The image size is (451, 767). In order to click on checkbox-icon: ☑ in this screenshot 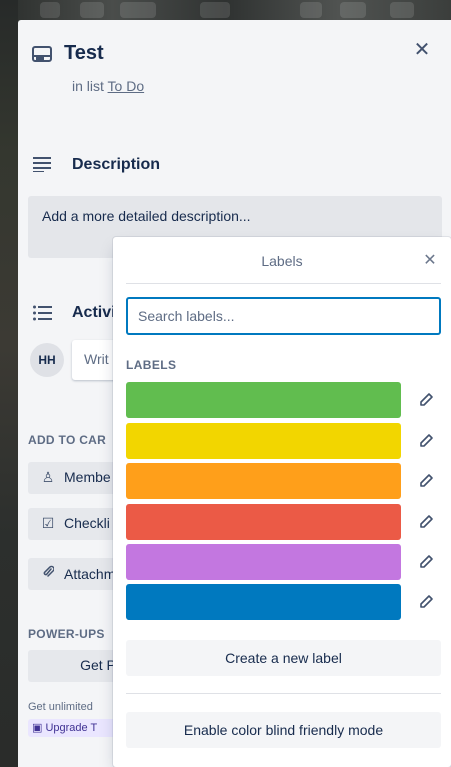, I will do `click(48, 523)`.